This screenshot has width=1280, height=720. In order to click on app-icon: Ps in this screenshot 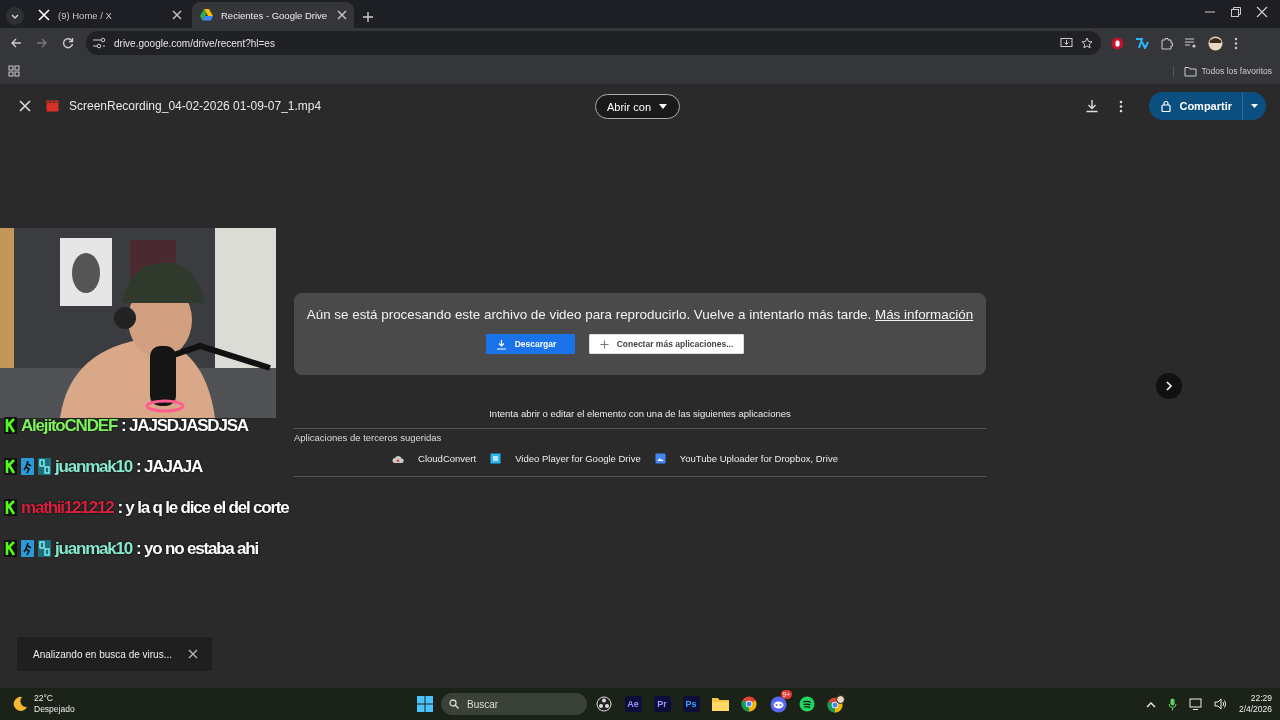, I will do `click(691, 704)`.